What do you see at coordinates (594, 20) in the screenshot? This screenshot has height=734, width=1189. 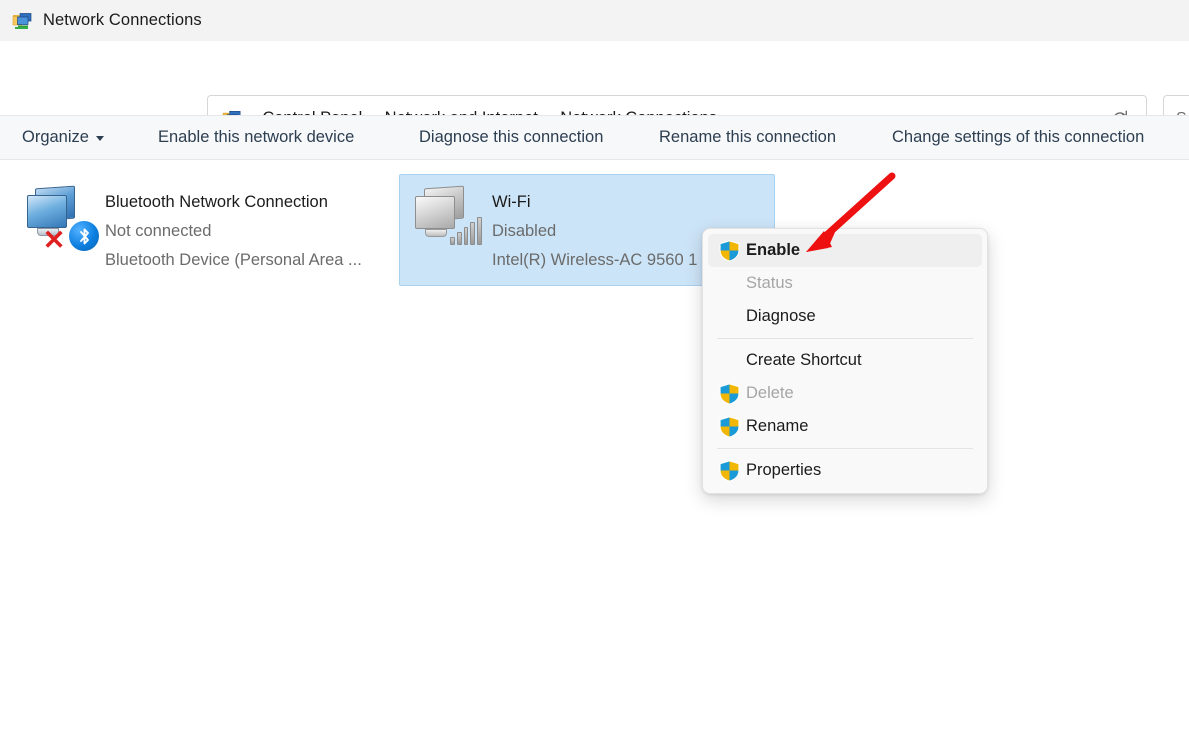 I see `title-bar: Network Connections` at bounding box center [594, 20].